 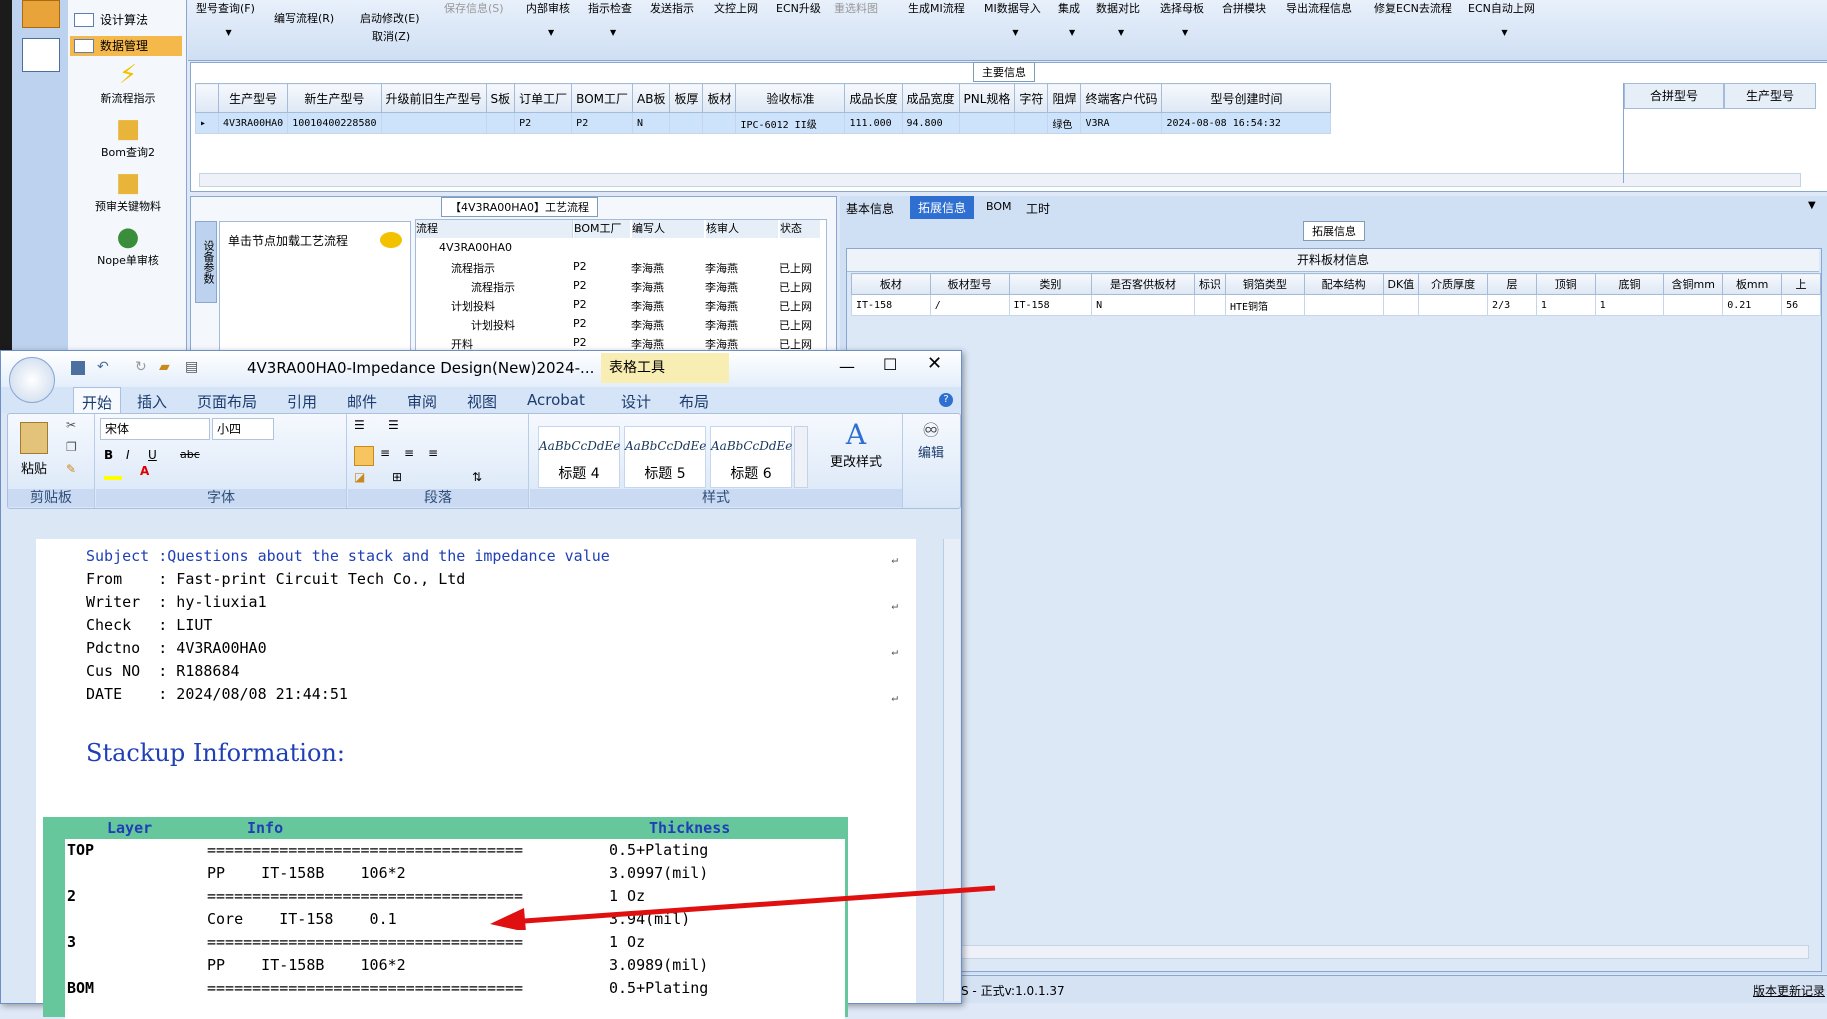 I want to click on col-header: 是否客供板材, so click(x=1143, y=284).